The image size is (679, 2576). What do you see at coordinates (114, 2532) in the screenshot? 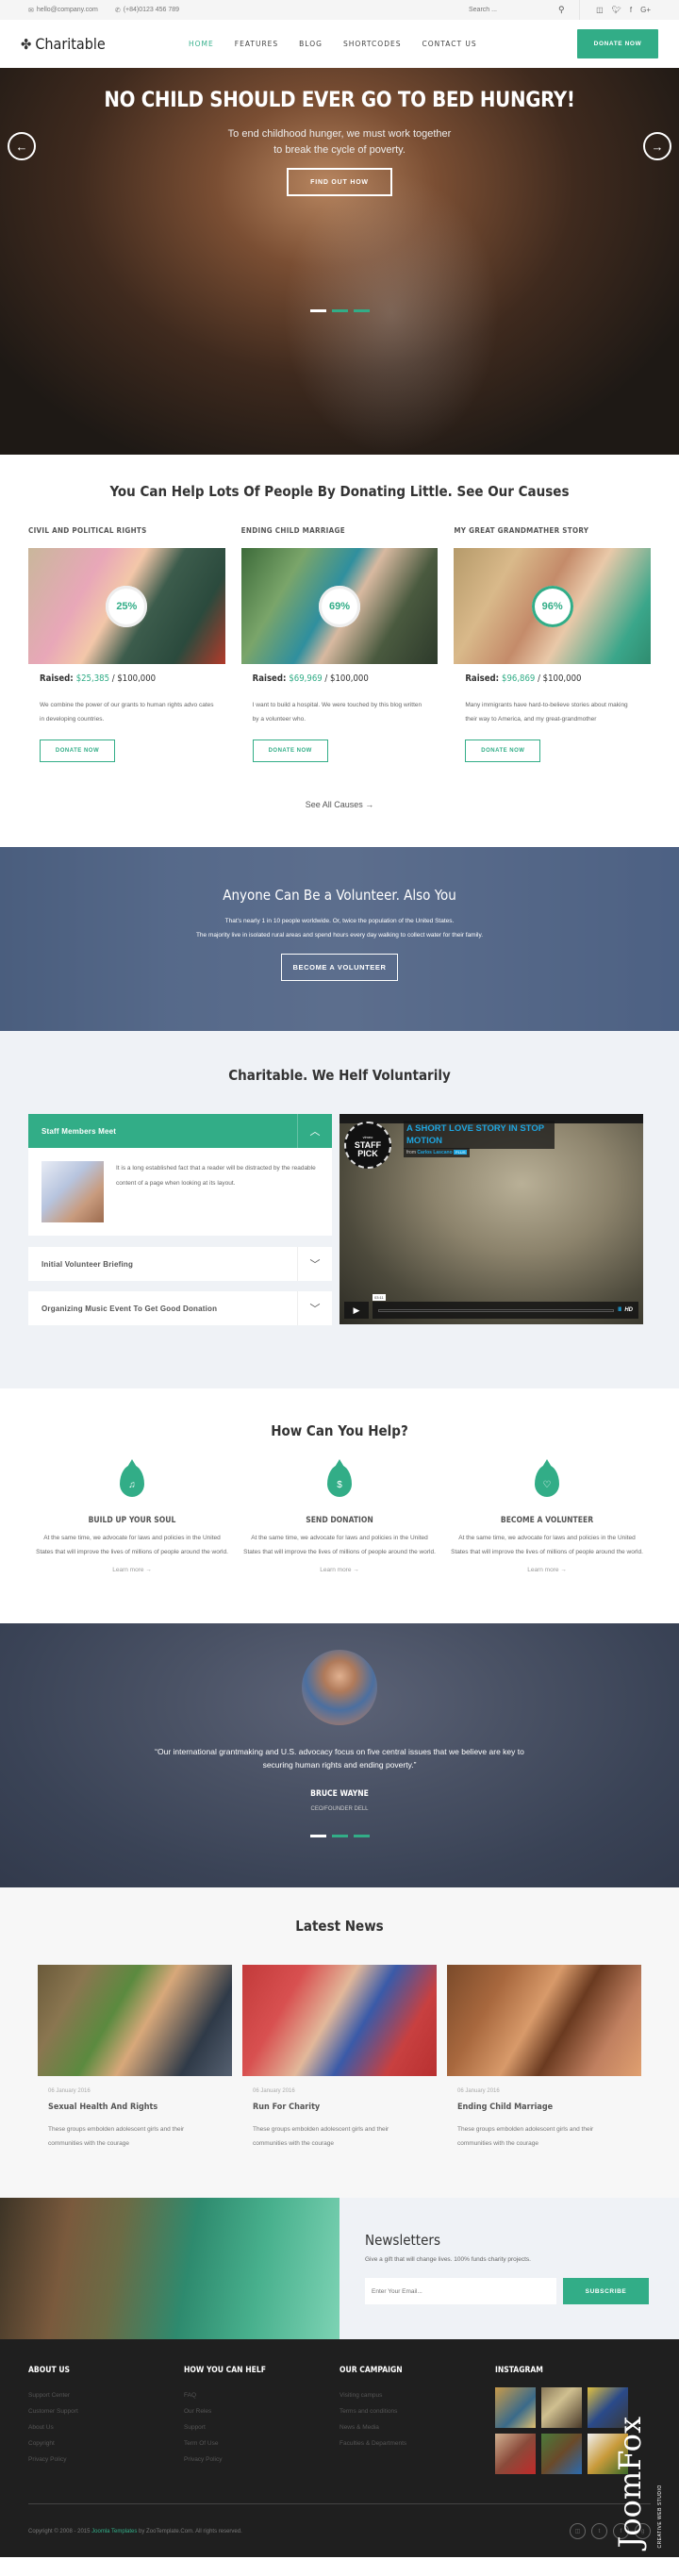
I see `joomla-templates-link: Joomla Templates` at bounding box center [114, 2532].